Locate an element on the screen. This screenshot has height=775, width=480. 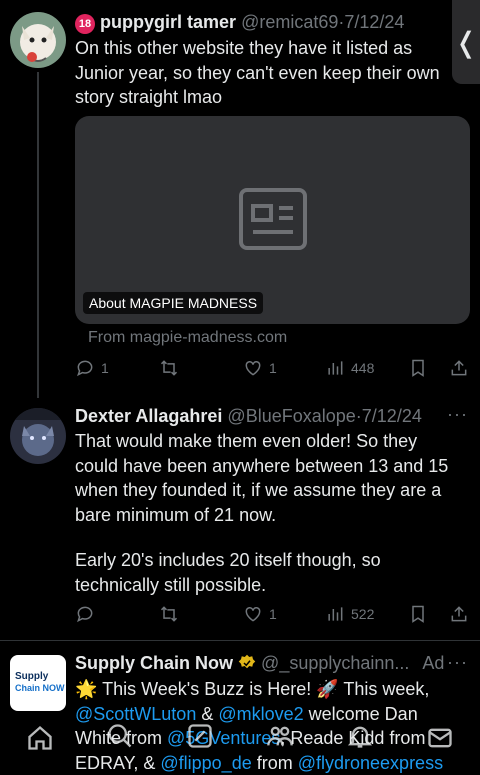
side-panel-toggle: ❬ is located at coordinates (466, 42).